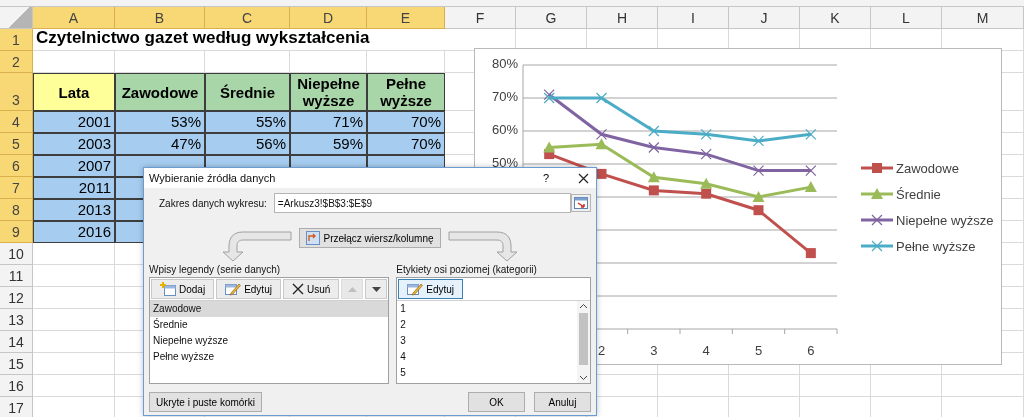 The width and height of the screenshot is (1024, 417). Describe the element at coordinates (16, 92) in the screenshot. I see `row-header: 3` at that location.